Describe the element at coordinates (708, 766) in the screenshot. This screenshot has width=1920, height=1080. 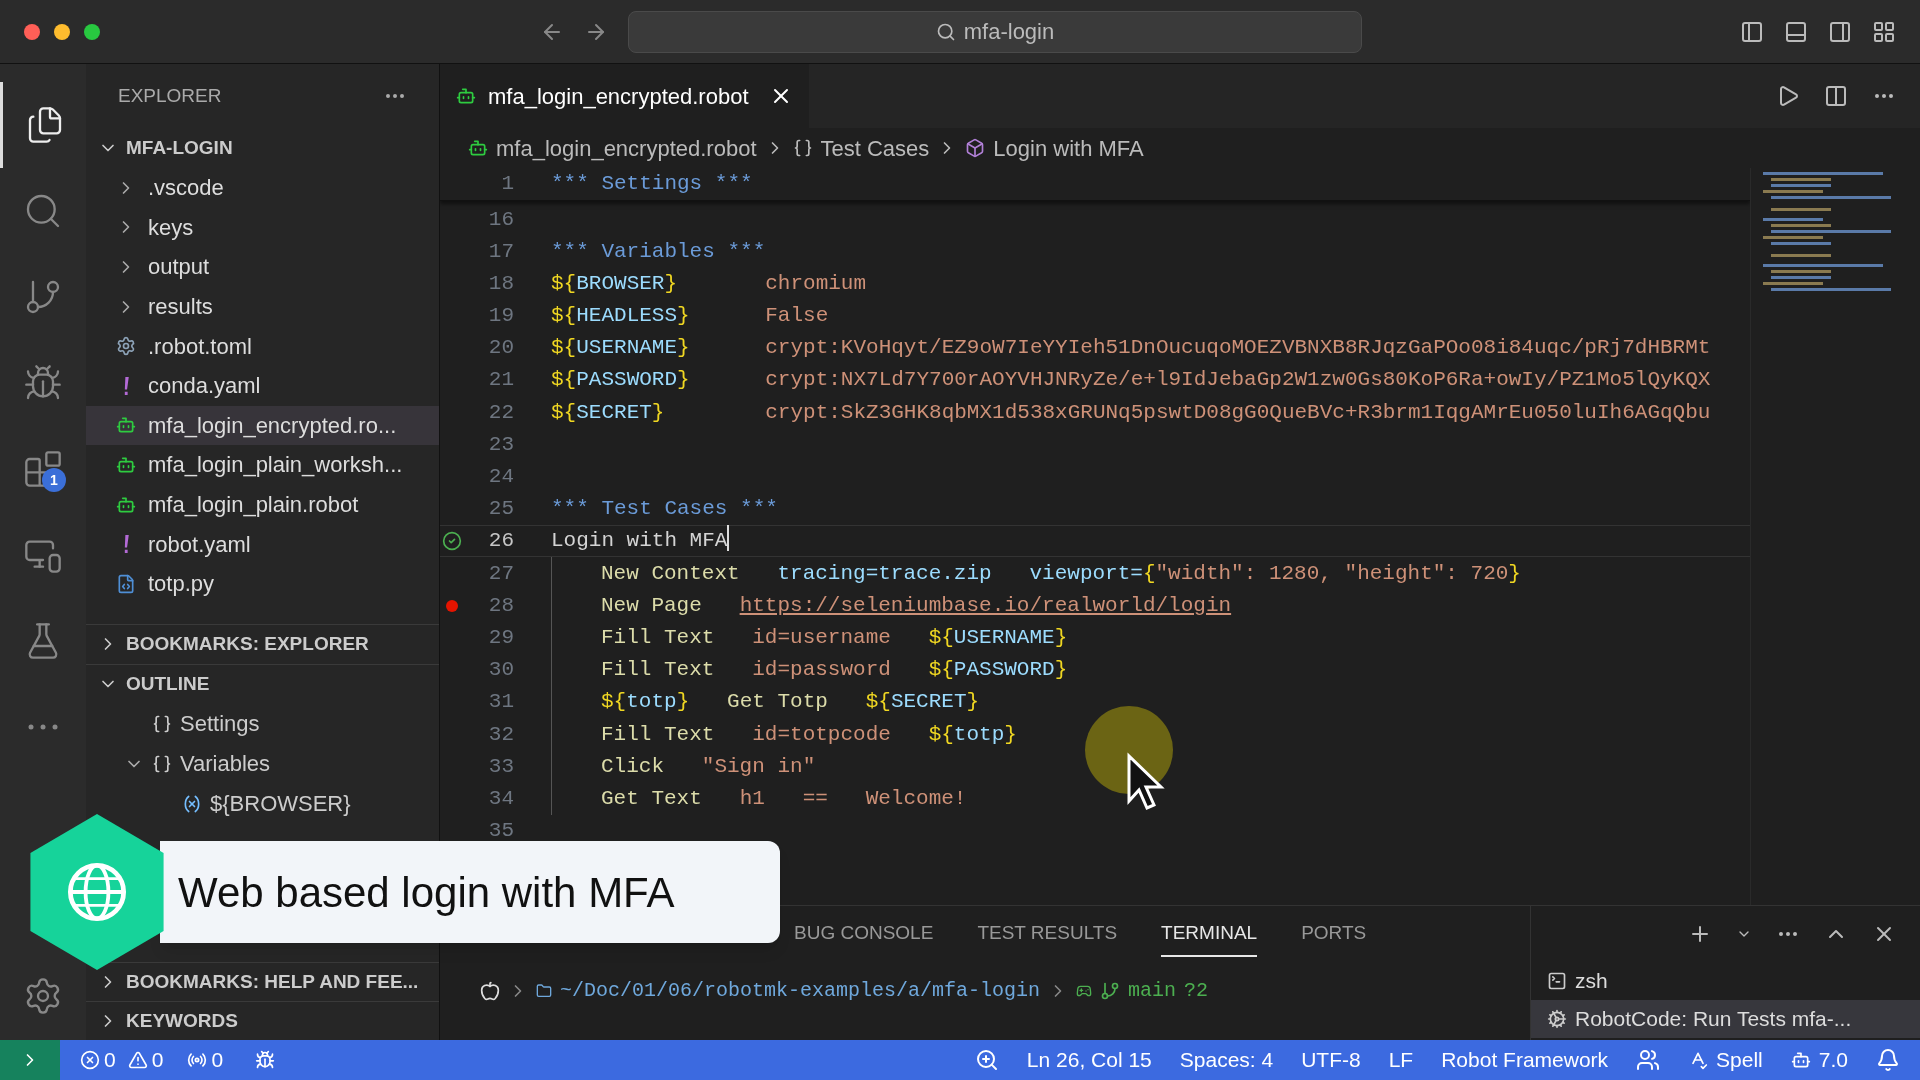
I see `code-line: Click "Sign in"` at that location.